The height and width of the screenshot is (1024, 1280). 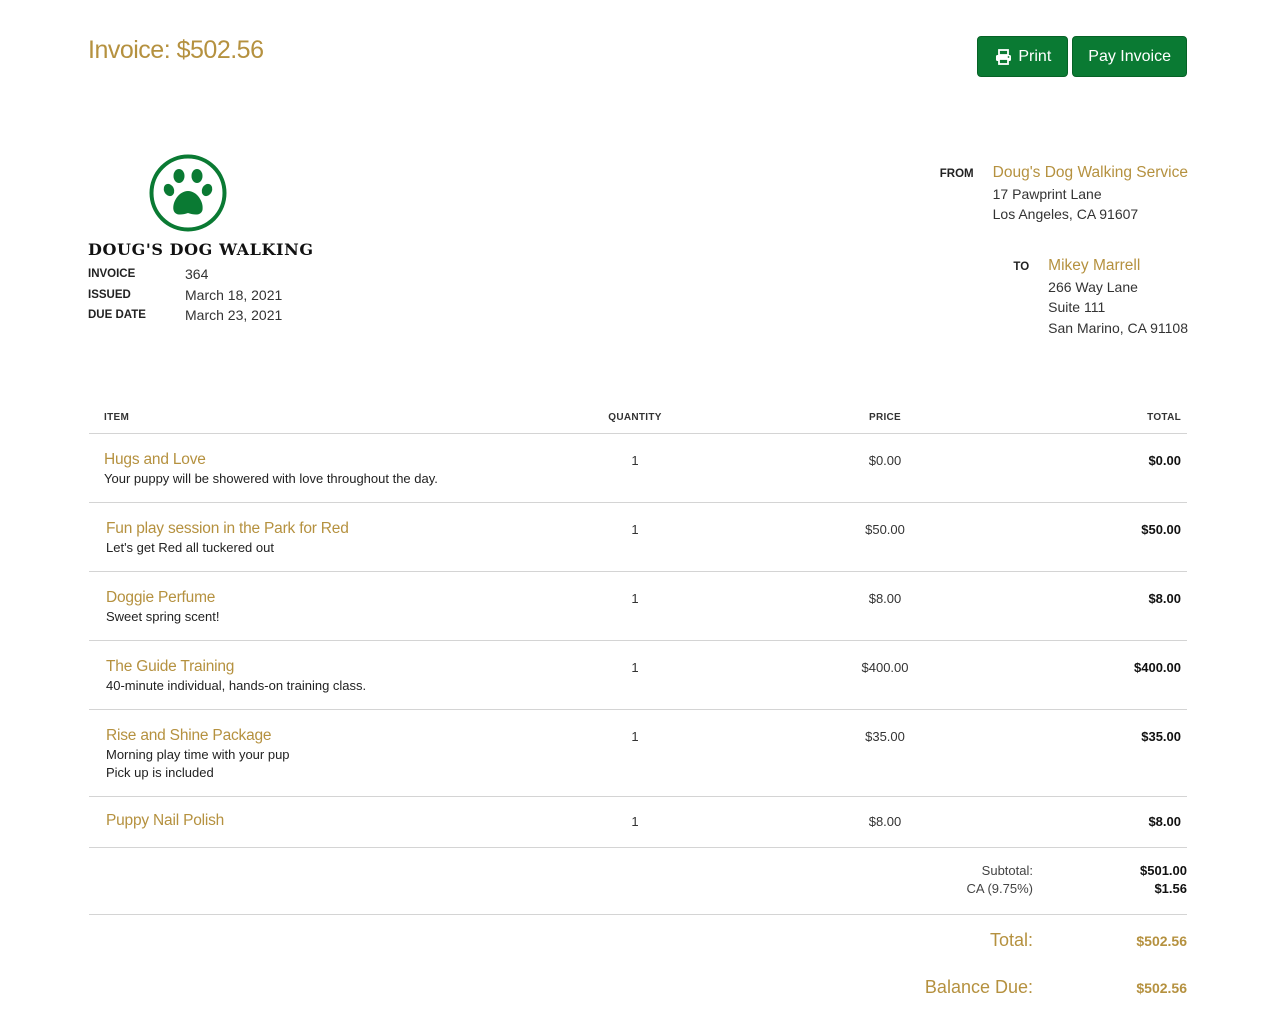 What do you see at coordinates (1118, 327) in the screenshot?
I see `to-line: San Marino, CA 91108` at bounding box center [1118, 327].